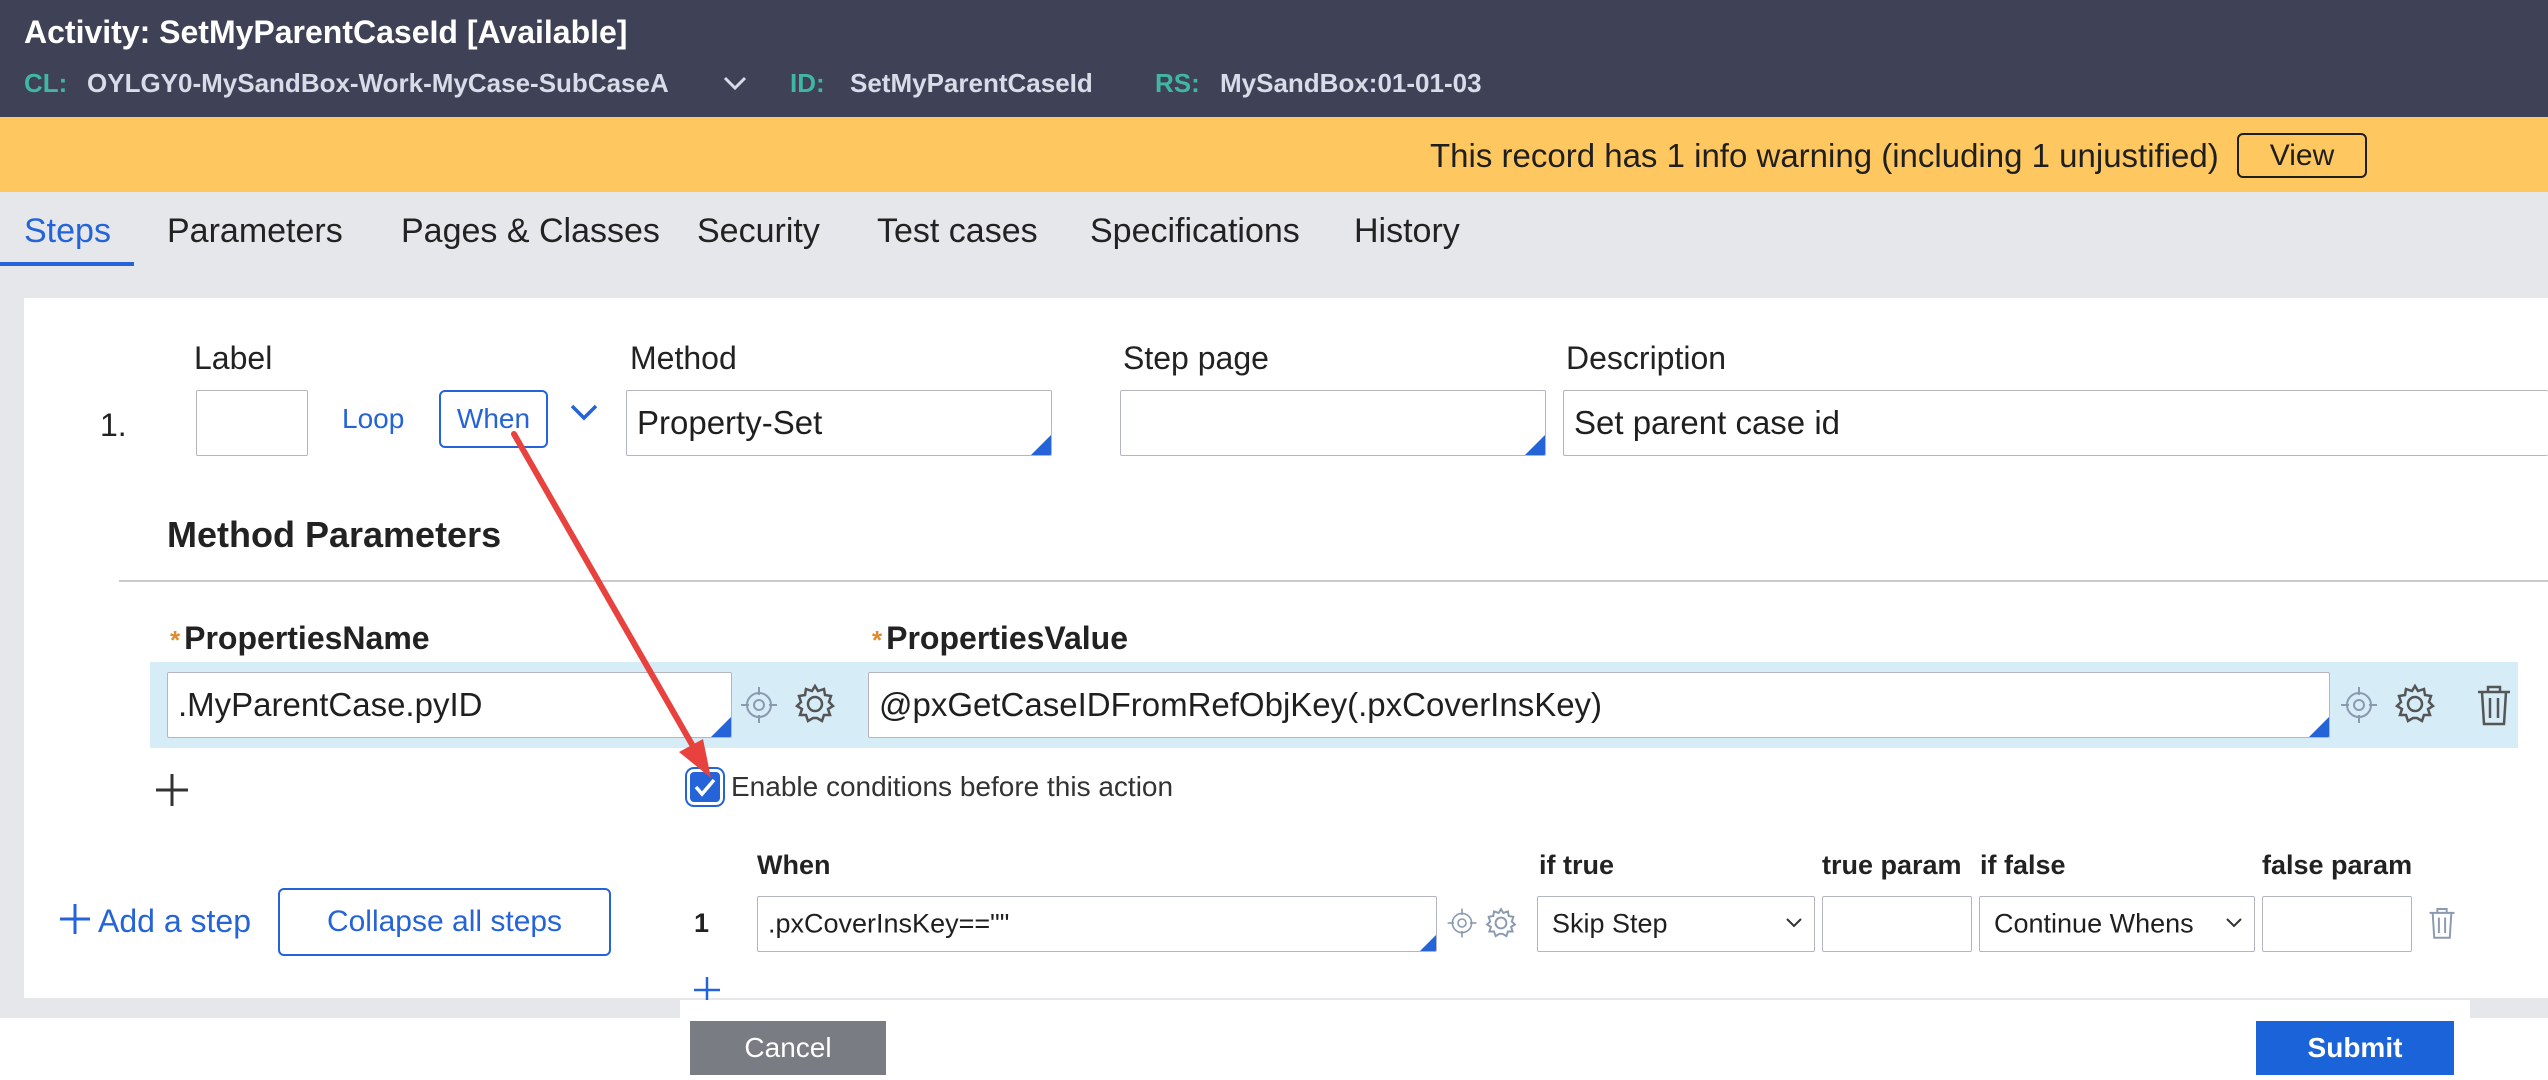 Image resolution: width=2548 pixels, height=1080 pixels. Describe the element at coordinates (758, 231) in the screenshot. I see `tab-security: Security` at that location.